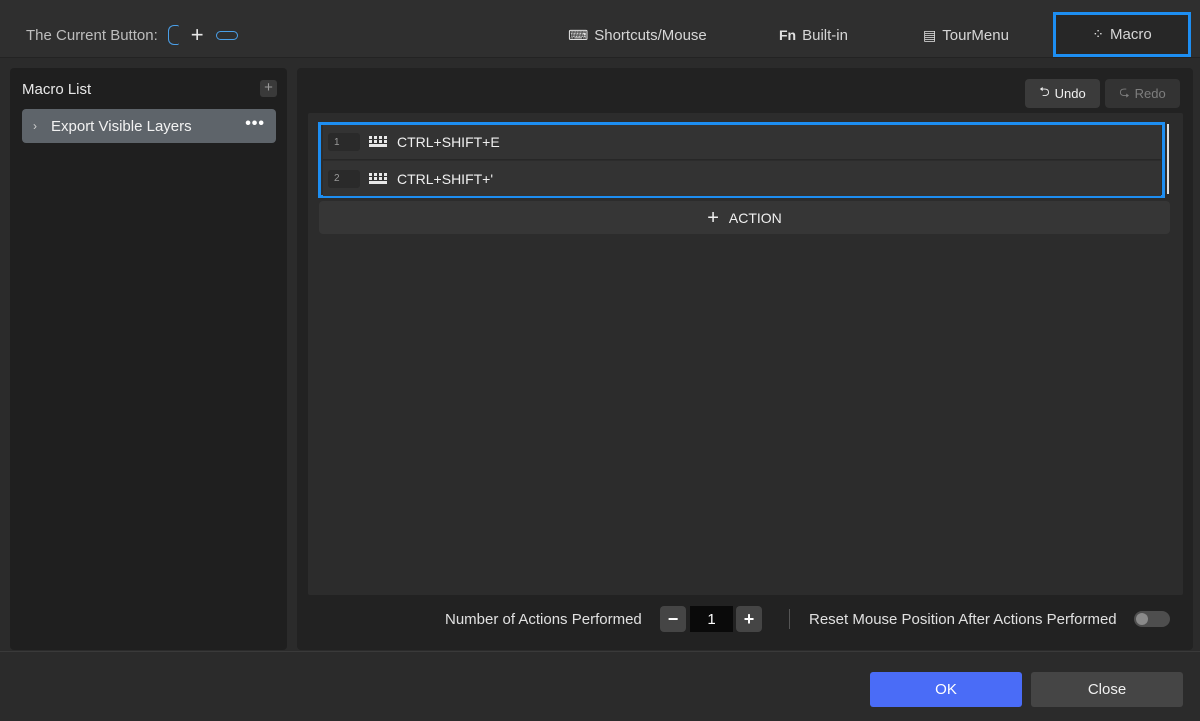 This screenshot has height=721, width=1200. I want to click on action-row: 1 CTRL+SHIFT+E, so click(742, 142).